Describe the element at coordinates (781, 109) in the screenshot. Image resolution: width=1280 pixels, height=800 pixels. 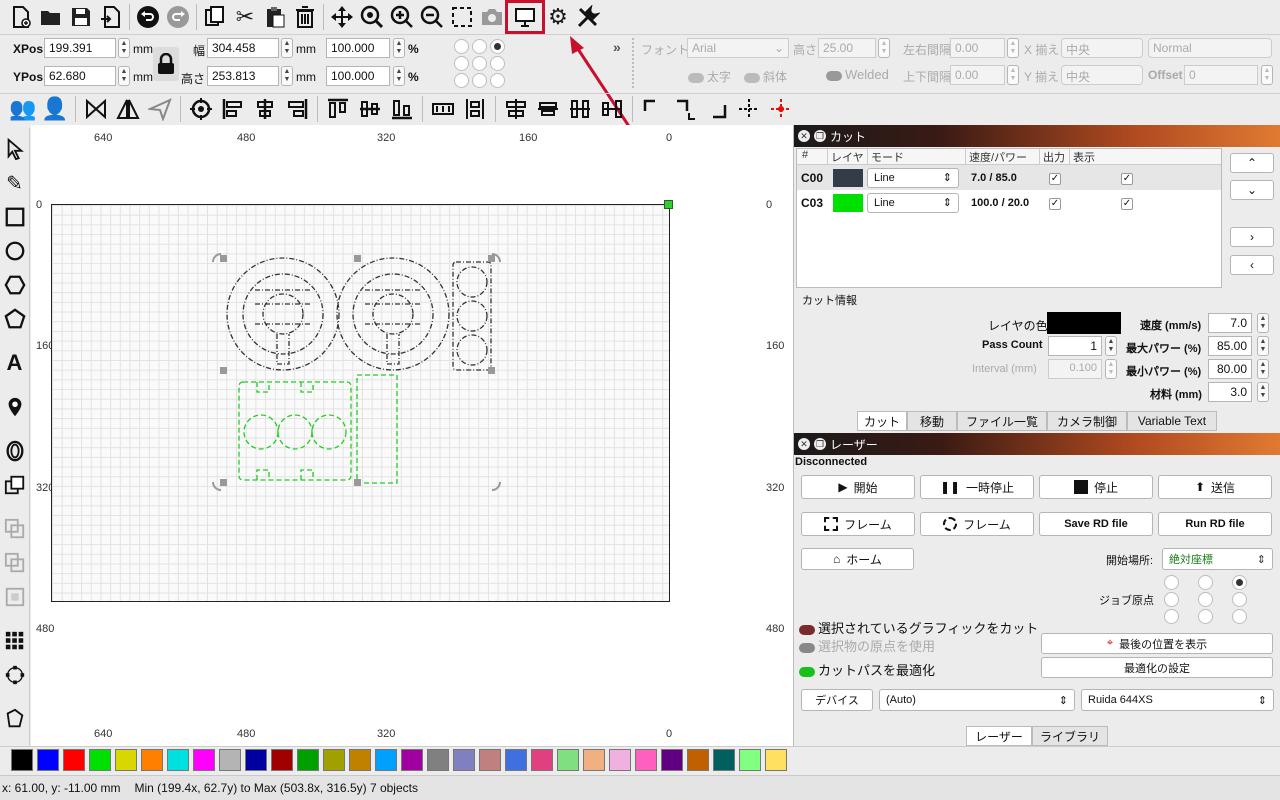
I see `move-to-laser-icon` at that location.